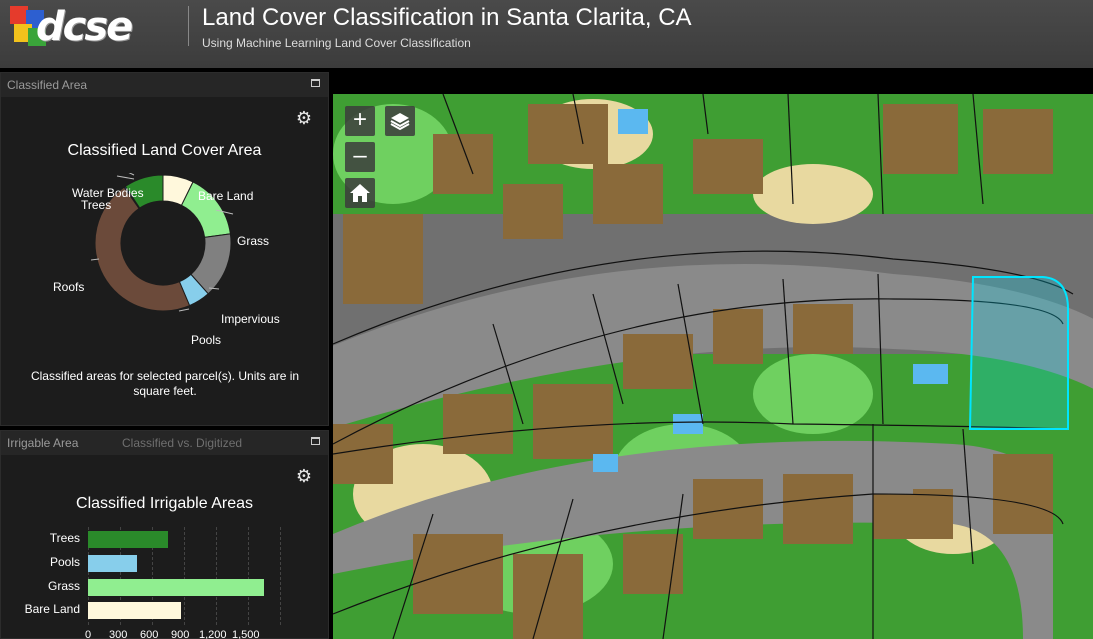 Image resolution: width=1093 pixels, height=639 pixels. What do you see at coordinates (246, 634) in the screenshot?
I see `x-tick-1500: 1,500` at bounding box center [246, 634].